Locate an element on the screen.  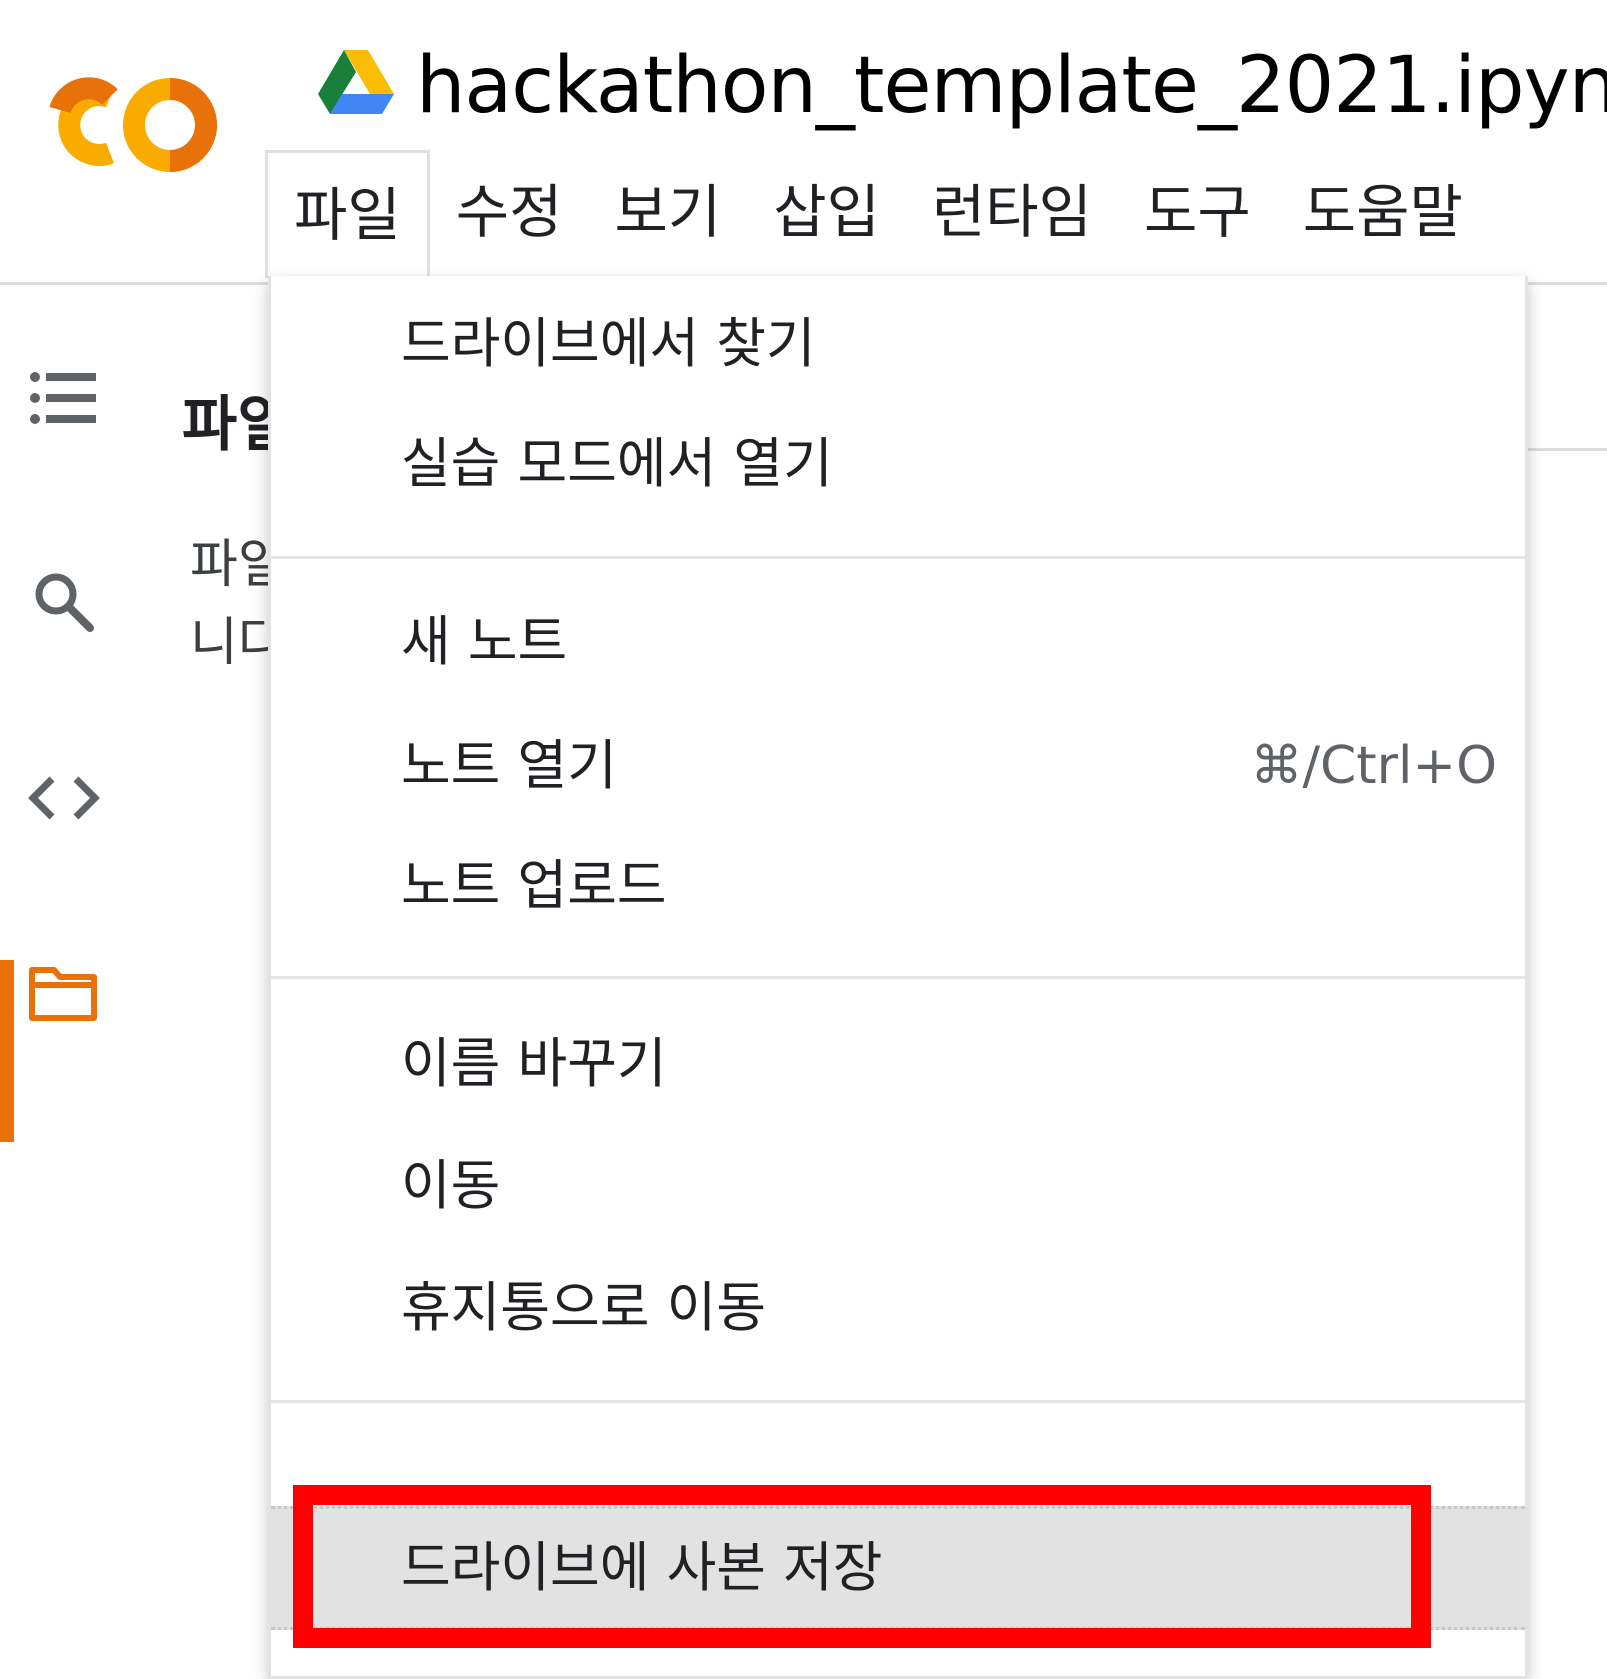
menu-file: 파일 is located at coordinates (347, 214).